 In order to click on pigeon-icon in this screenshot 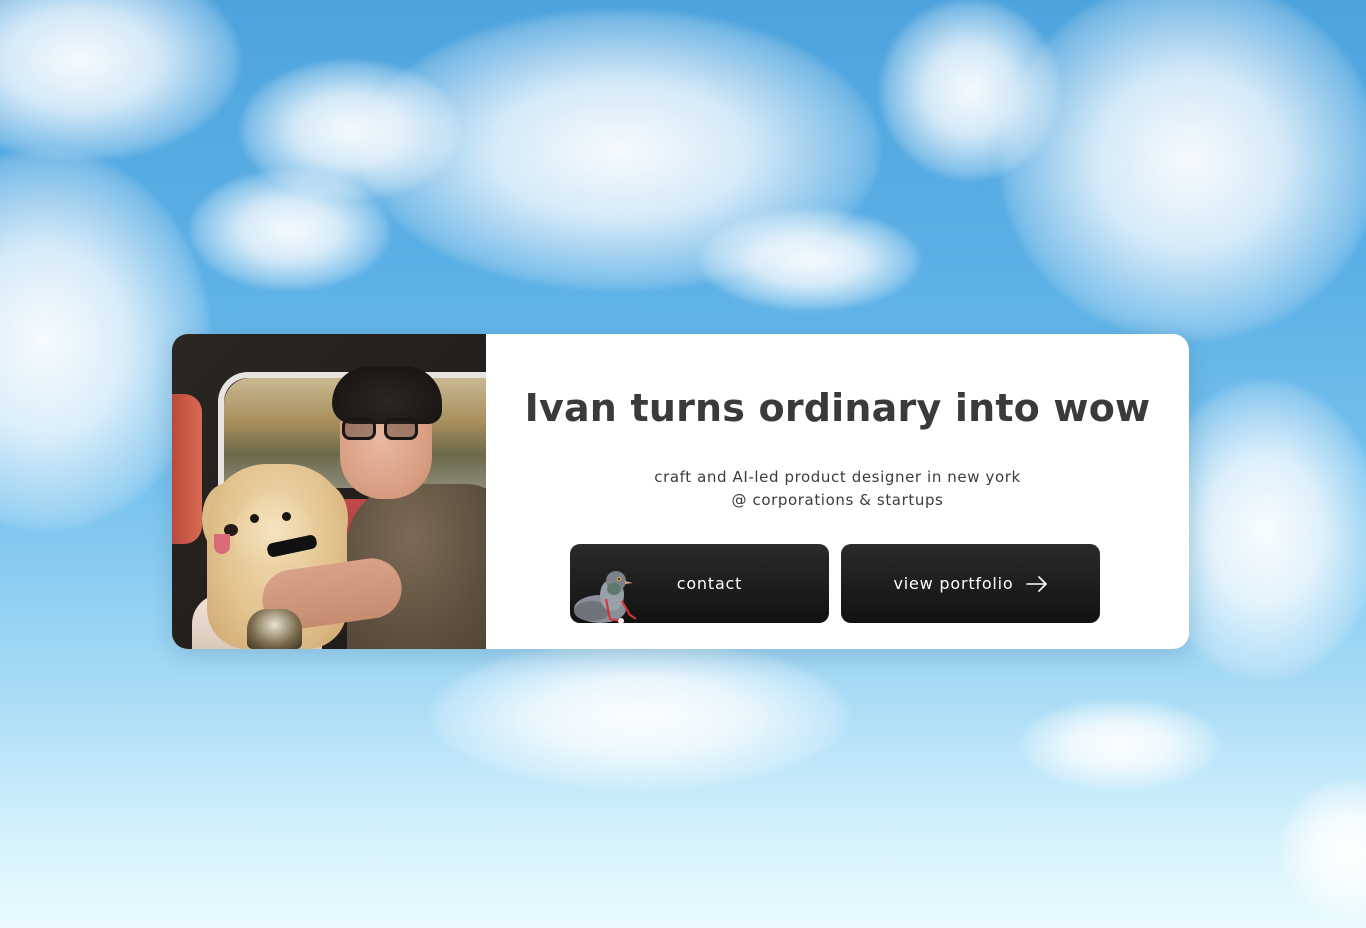, I will do `click(605, 597)`.